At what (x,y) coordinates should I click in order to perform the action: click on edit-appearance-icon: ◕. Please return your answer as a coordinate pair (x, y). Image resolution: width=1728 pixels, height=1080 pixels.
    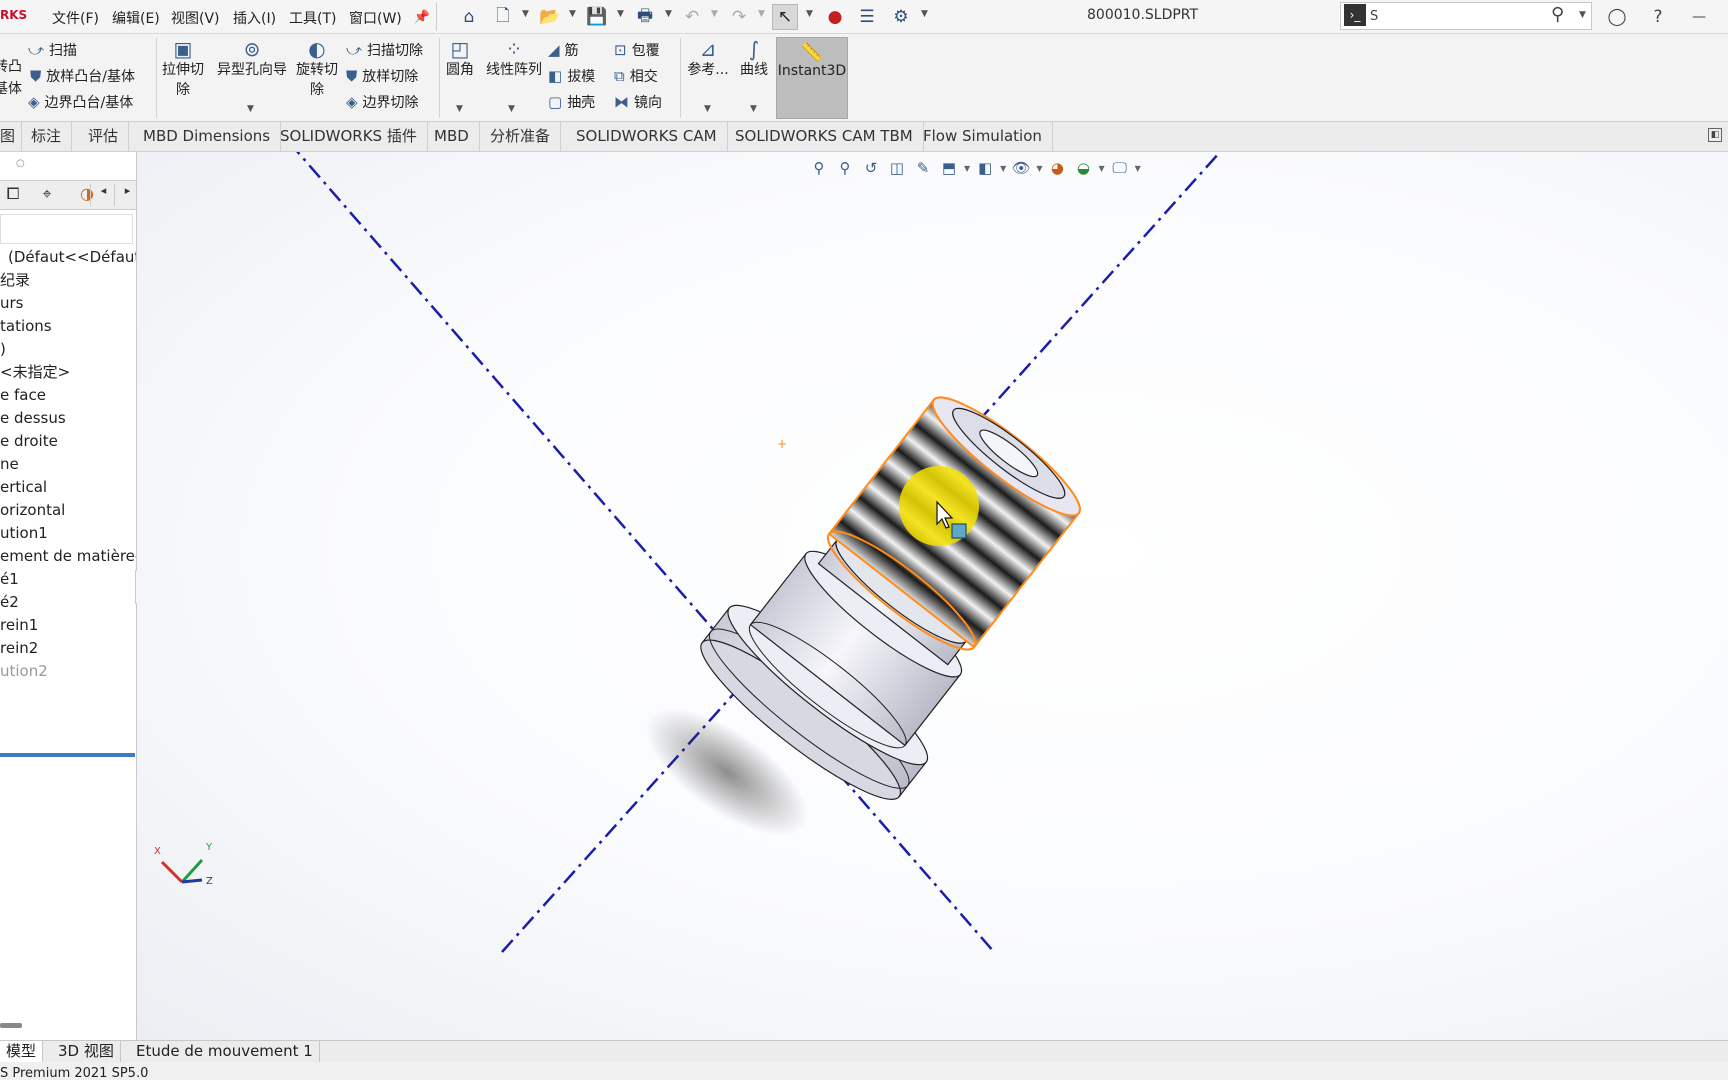
    Looking at the image, I should click on (1057, 168).